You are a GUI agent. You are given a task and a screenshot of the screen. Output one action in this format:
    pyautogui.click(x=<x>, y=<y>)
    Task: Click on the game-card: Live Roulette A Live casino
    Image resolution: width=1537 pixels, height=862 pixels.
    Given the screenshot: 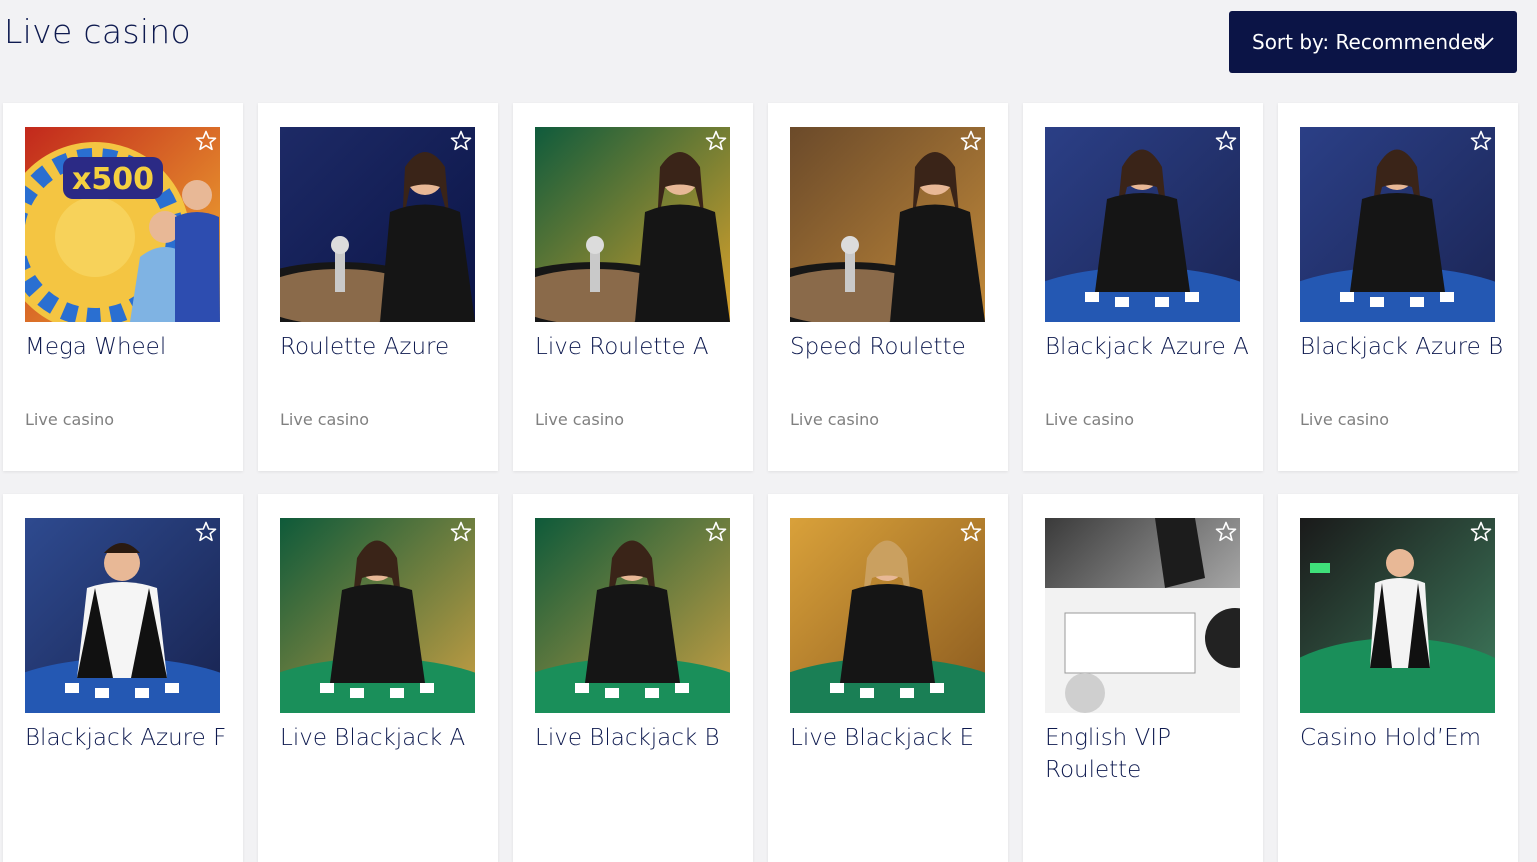 What is the action you would take?
    pyautogui.click(x=633, y=287)
    